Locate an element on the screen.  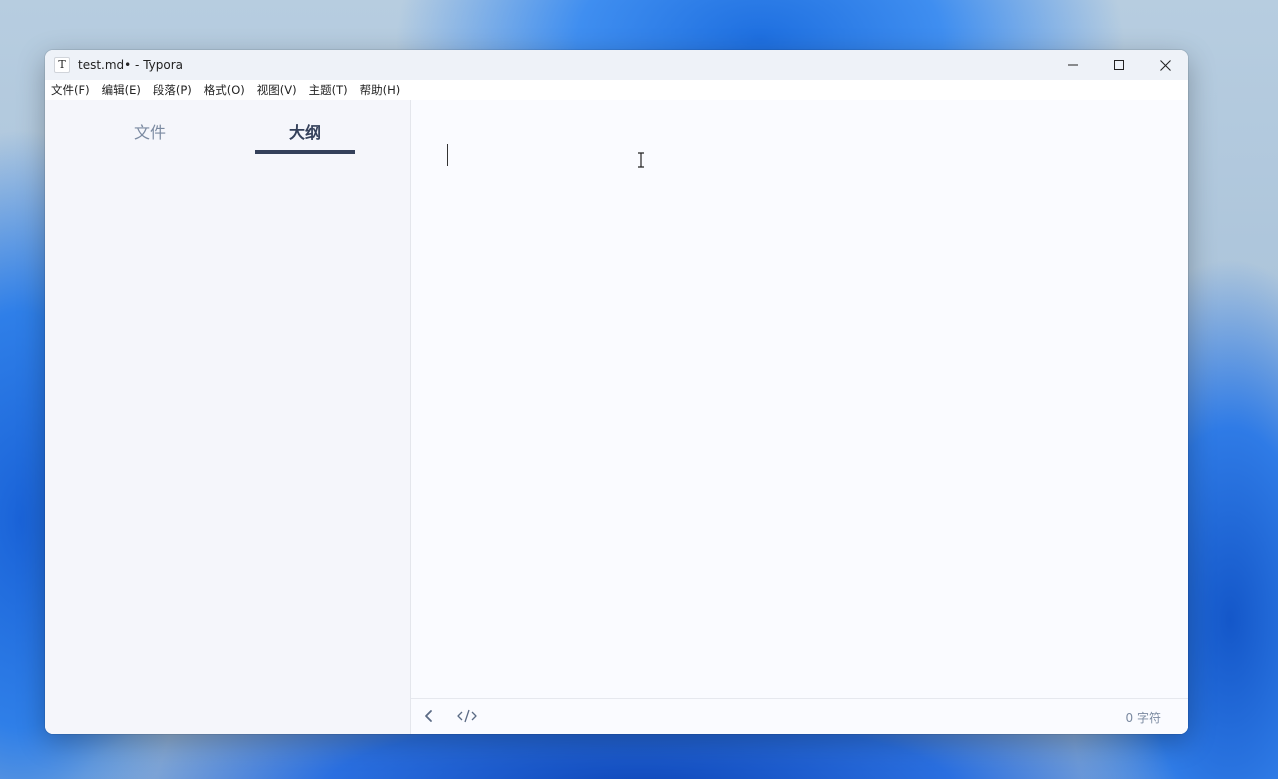
toggle-sidebar-button is located at coordinates (429, 717).